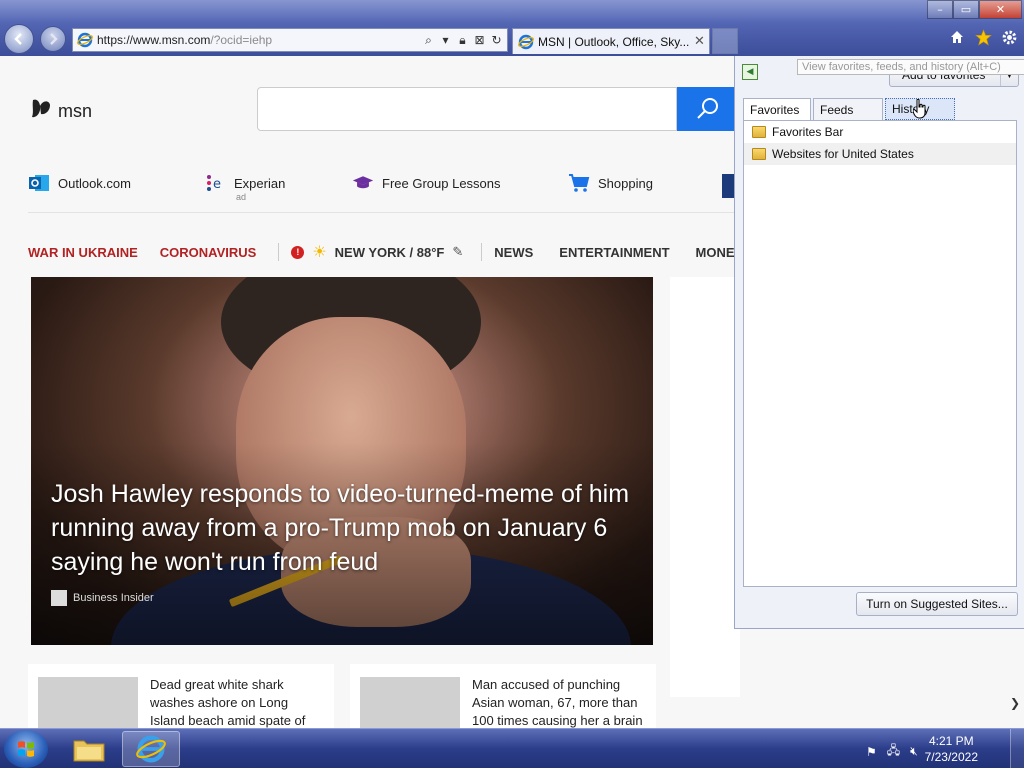 The width and height of the screenshot is (1024, 768). What do you see at coordinates (1000, 9) in the screenshot?
I see `close-window-button: ✕` at bounding box center [1000, 9].